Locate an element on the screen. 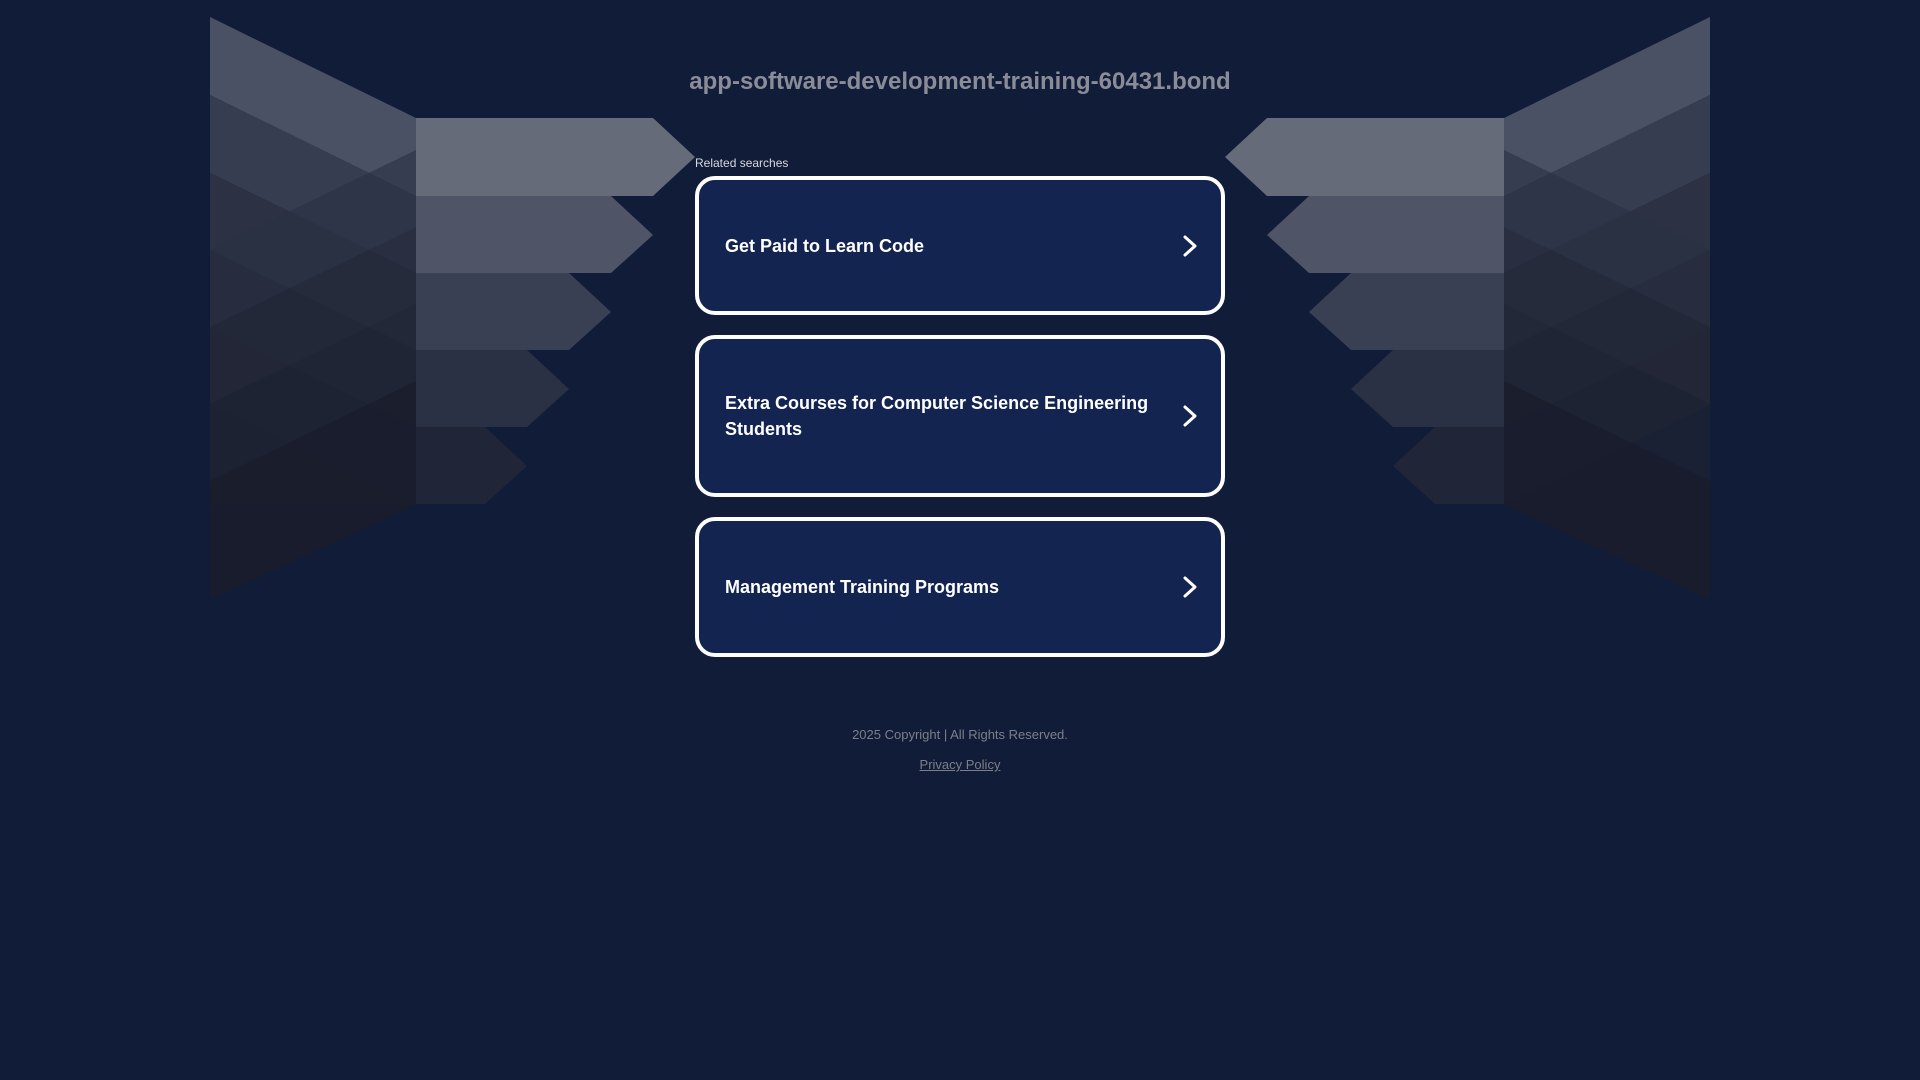  privacy-policy-container: Privacy Policy is located at coordinates (960, 764).